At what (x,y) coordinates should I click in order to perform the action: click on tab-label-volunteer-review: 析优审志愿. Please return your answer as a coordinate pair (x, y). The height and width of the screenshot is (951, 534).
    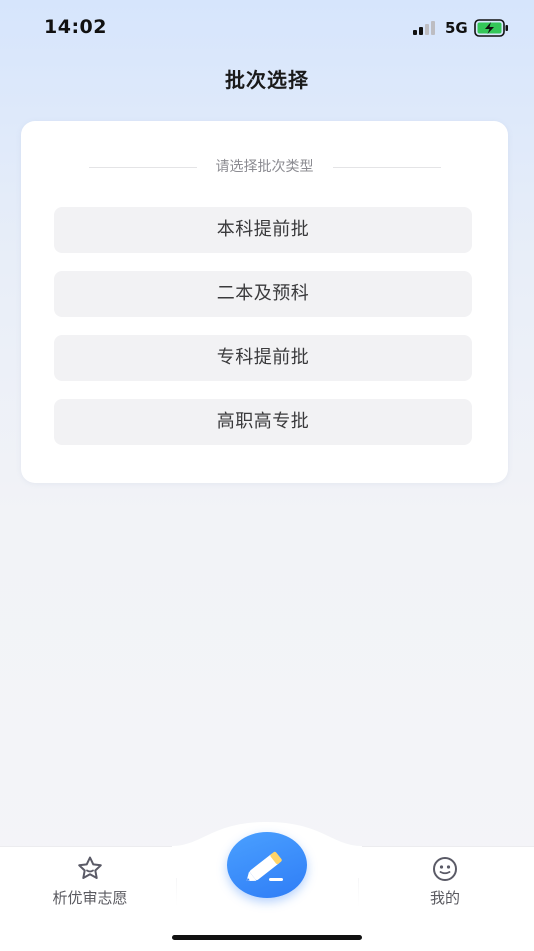
    Looking at the image, I should click on (90, 898).